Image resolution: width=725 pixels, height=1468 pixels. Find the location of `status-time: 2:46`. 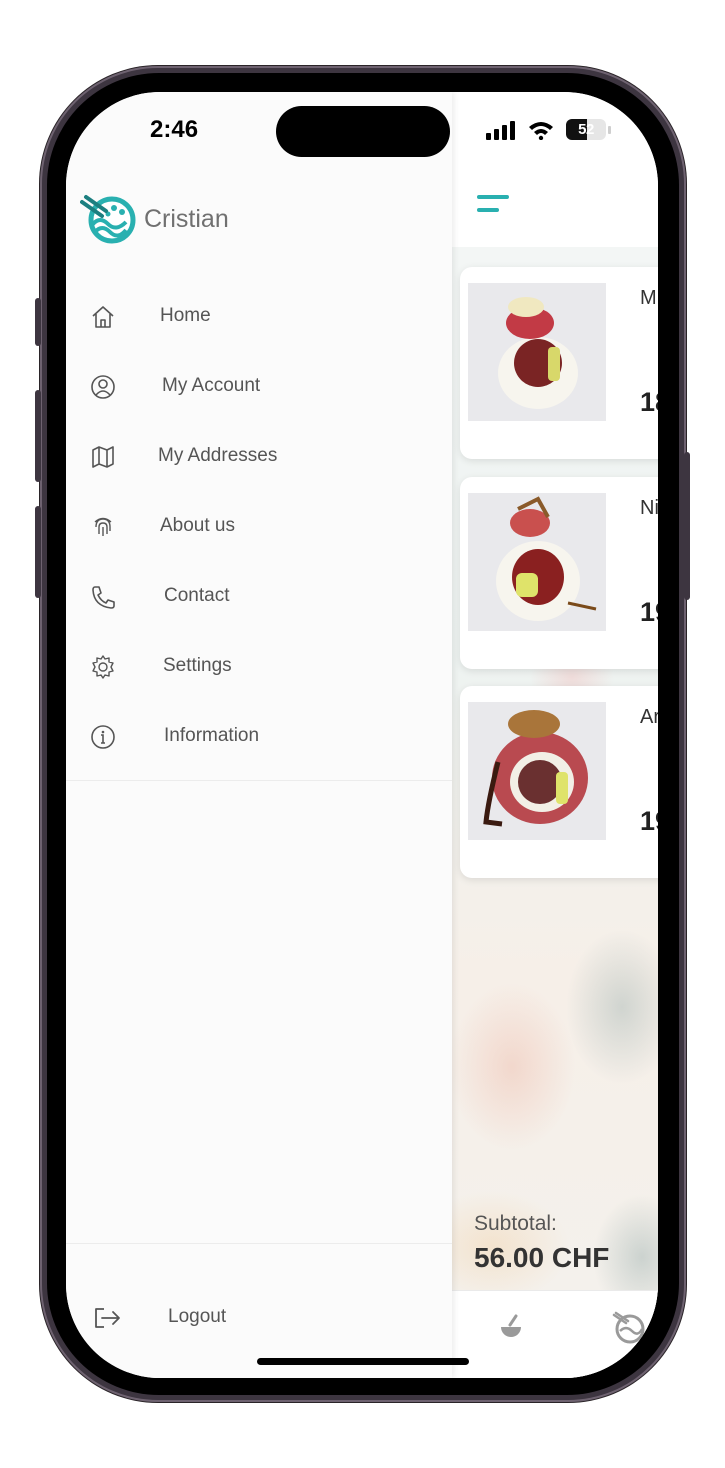

status-time: 2:46 is located at coordinates (174, 129).